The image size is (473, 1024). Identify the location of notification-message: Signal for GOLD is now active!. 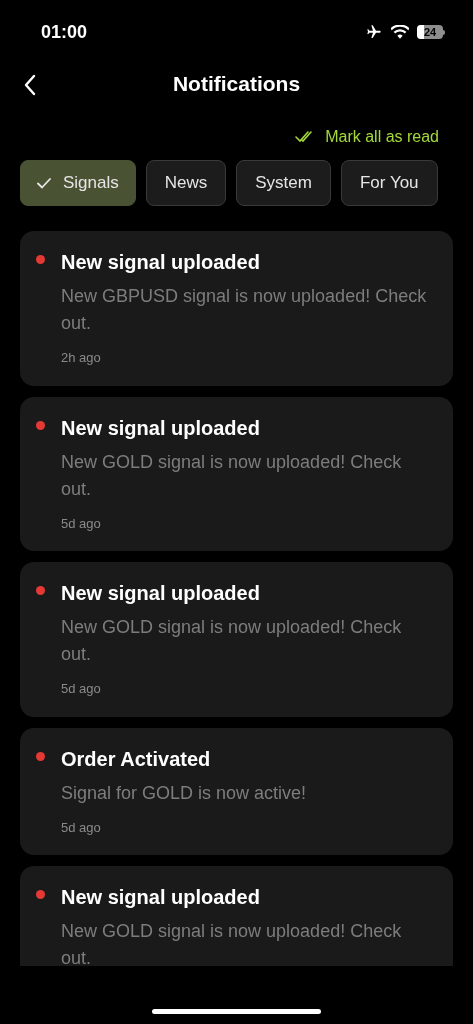
(184, 793).